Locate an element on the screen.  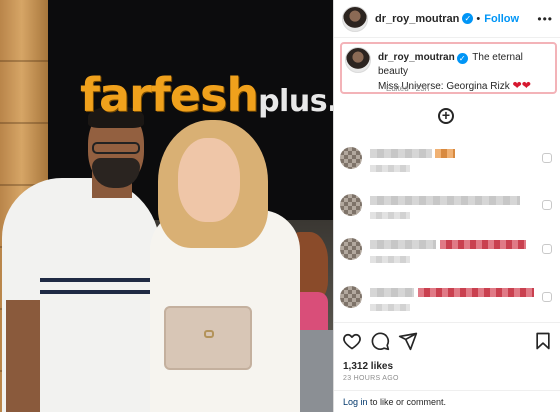
likes-count: 1,312 likes is located at coordinates (368, 366).